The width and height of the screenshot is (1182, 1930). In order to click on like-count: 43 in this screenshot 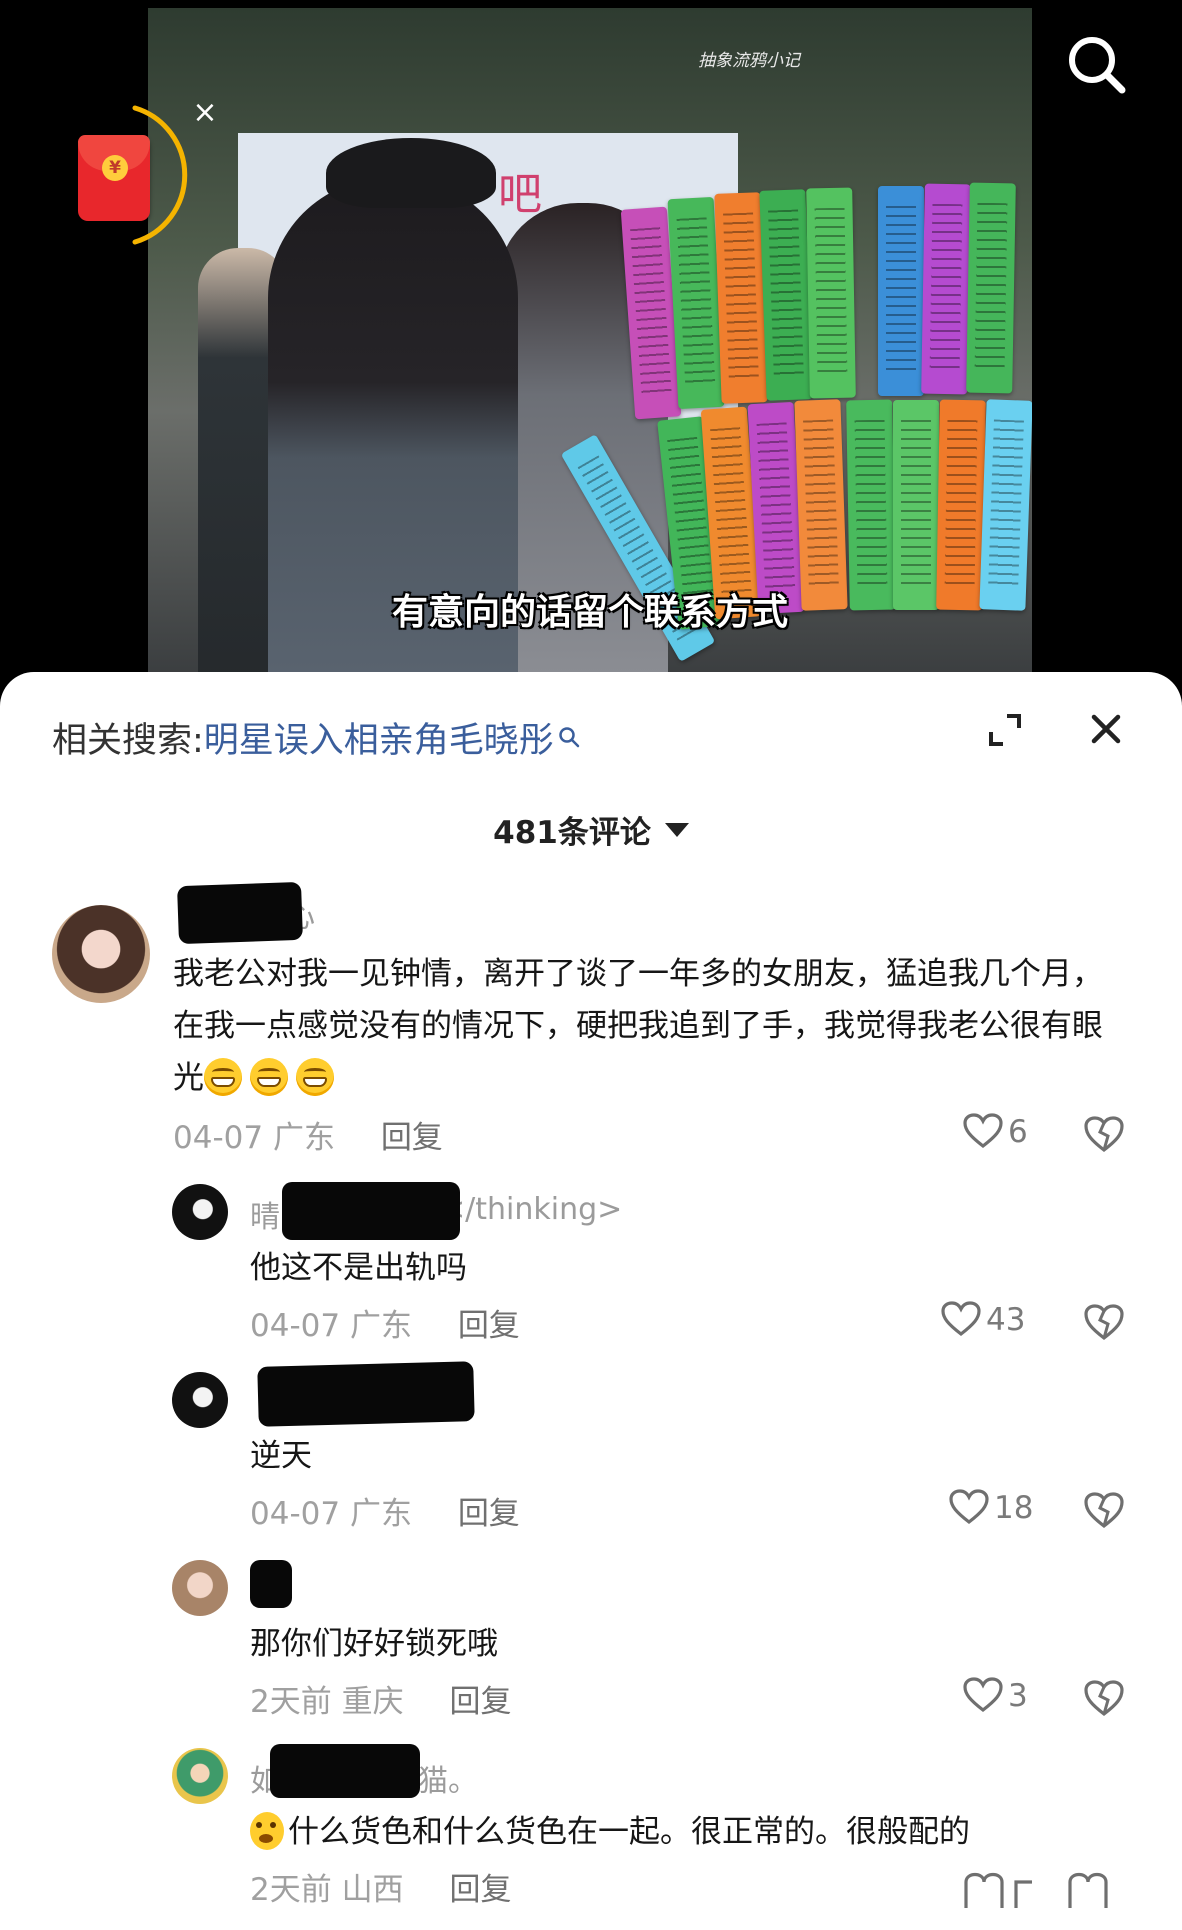, I will do `click(1006, 1320)`.